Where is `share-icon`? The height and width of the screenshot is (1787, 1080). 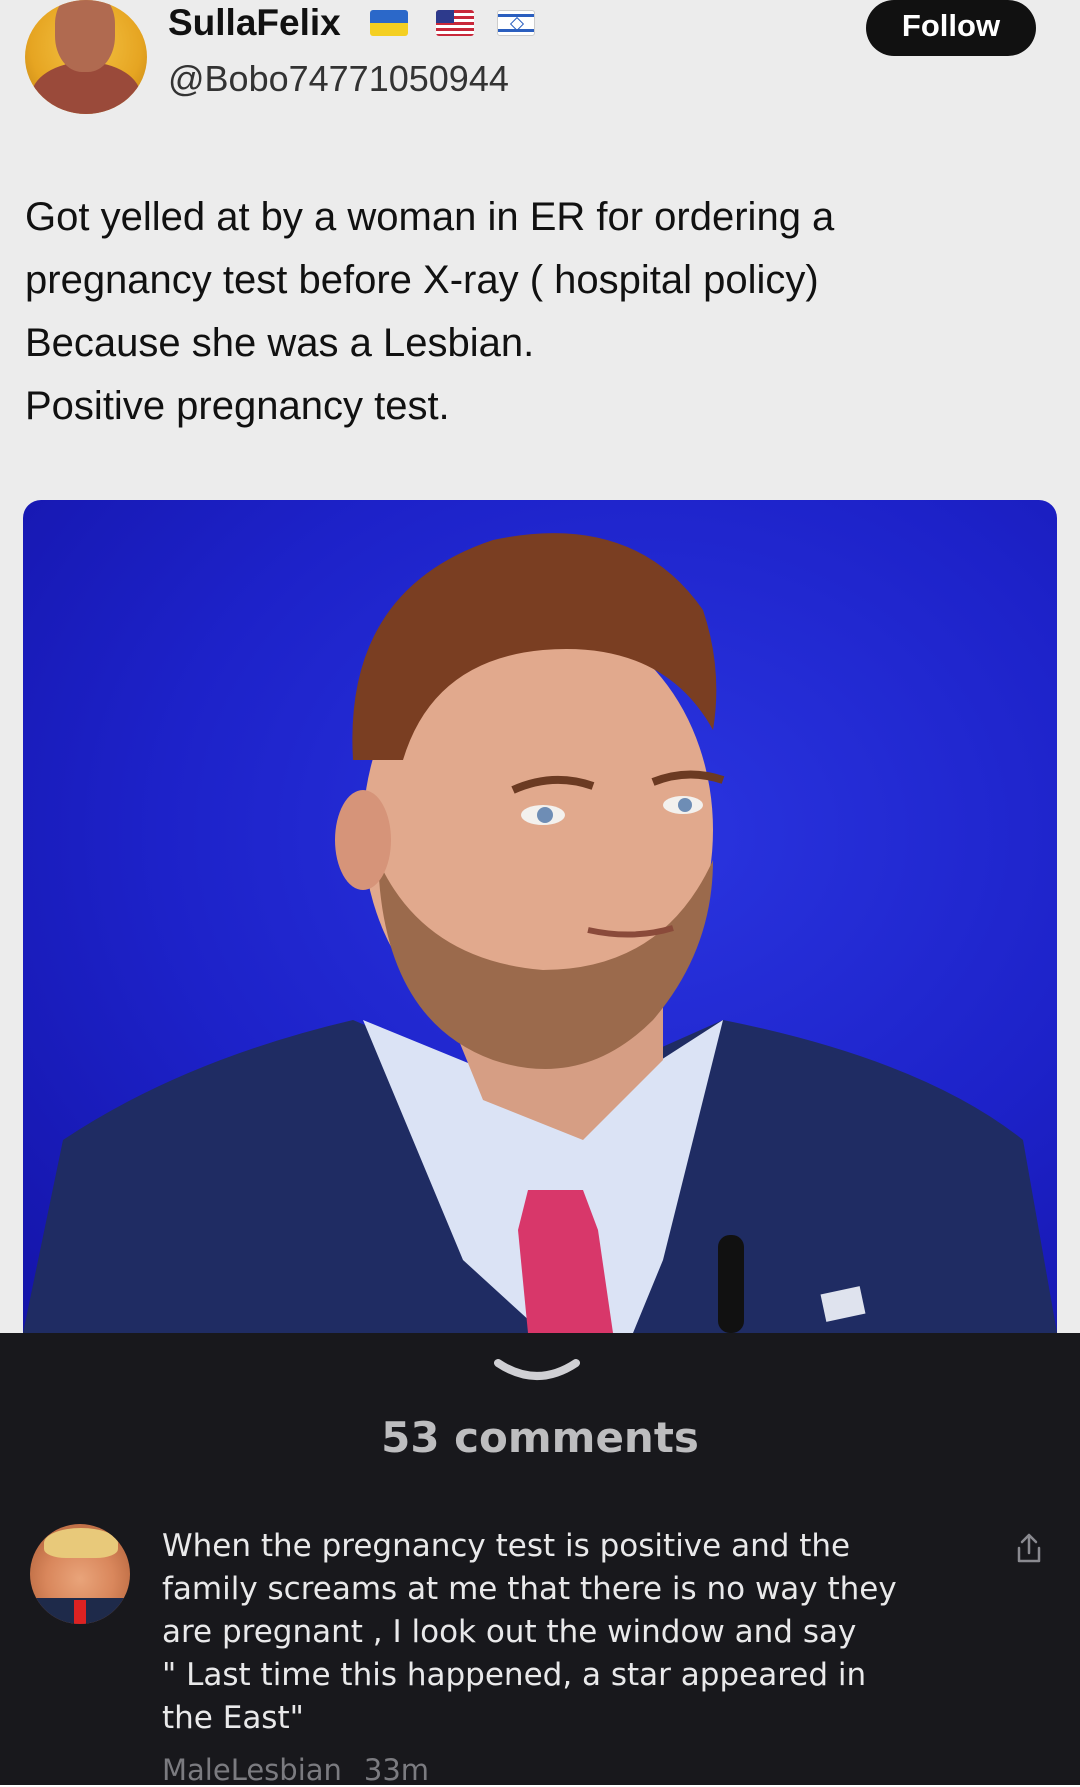
share-icon is located at coordinates (1029, 1548).